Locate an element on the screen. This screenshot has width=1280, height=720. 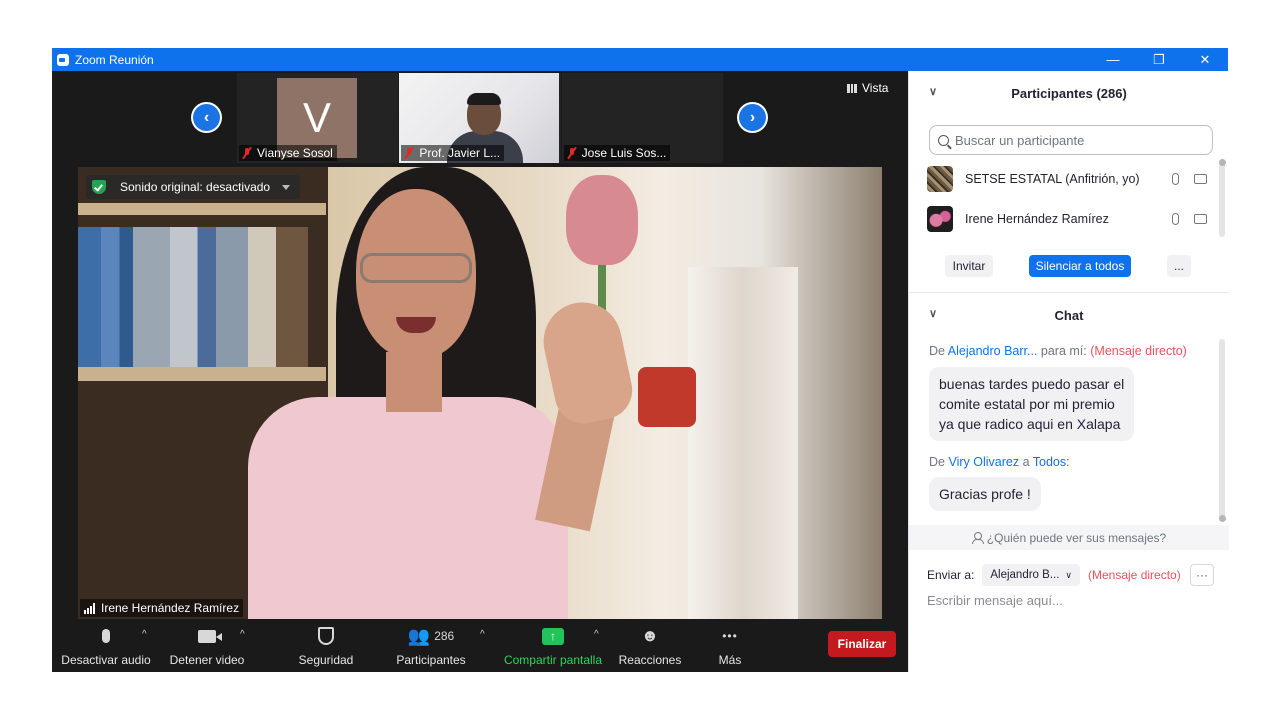
curtain is located at coordinates (743, 443).